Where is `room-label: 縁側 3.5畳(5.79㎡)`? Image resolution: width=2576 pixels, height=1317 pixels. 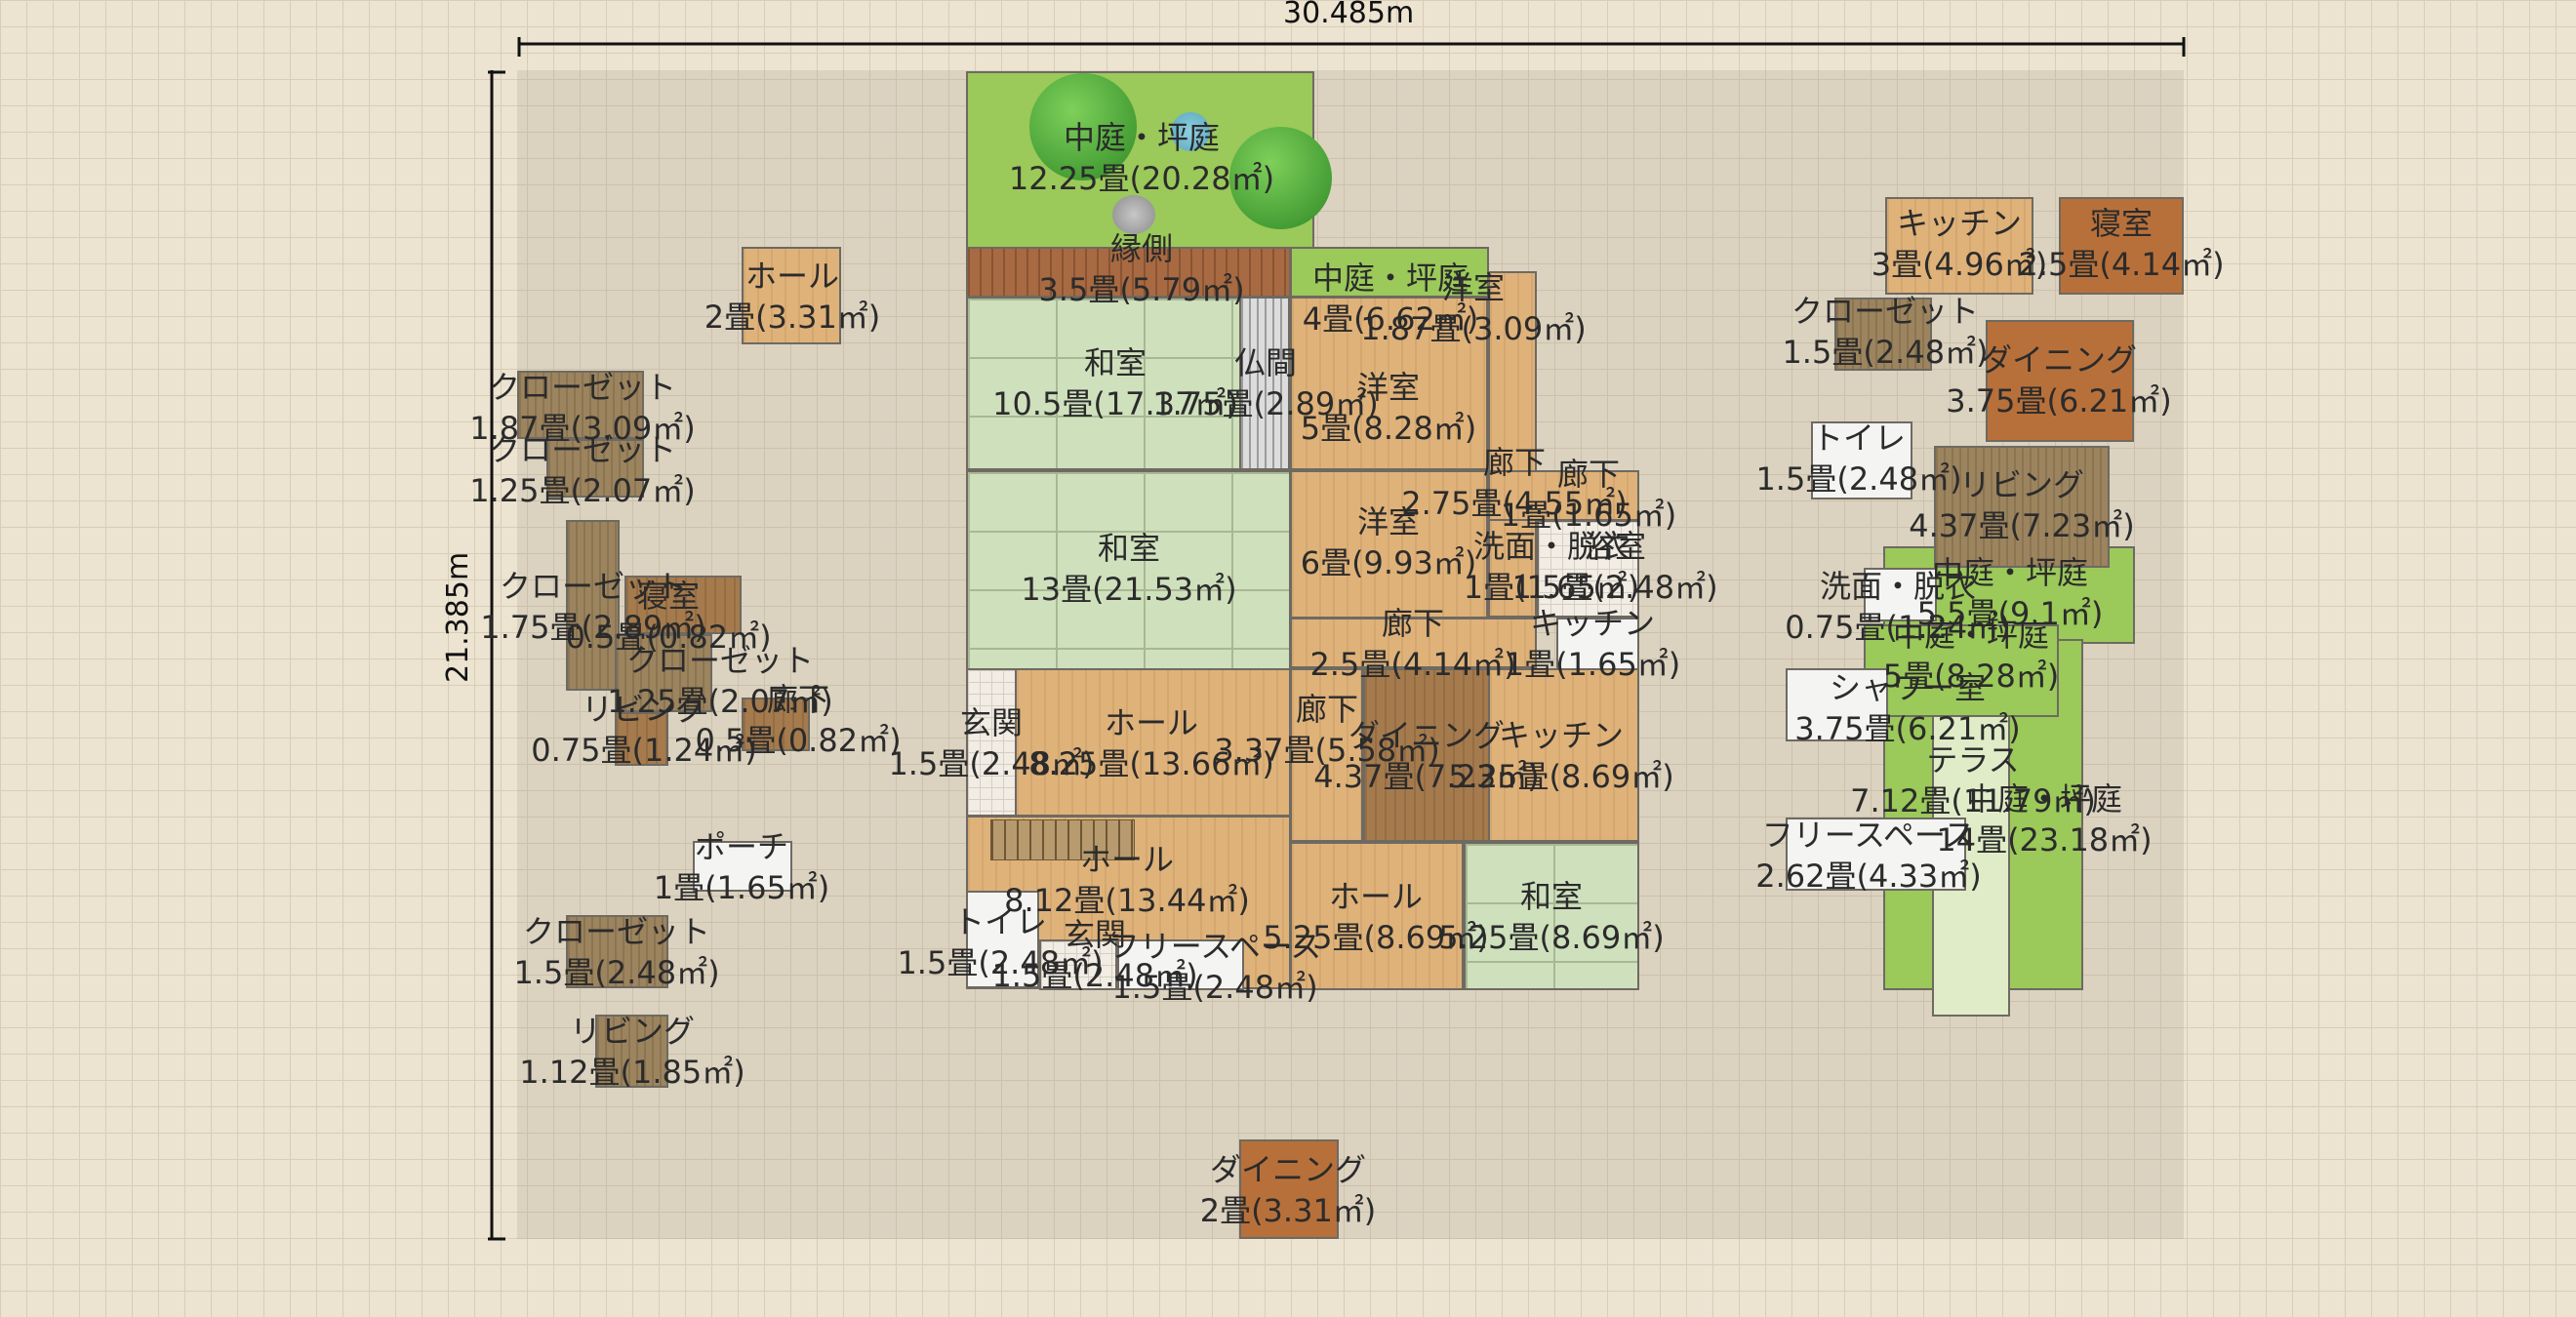
room-label: 縁側 3.5畳(5.79㎡) is located at coordinates (1141, 269).